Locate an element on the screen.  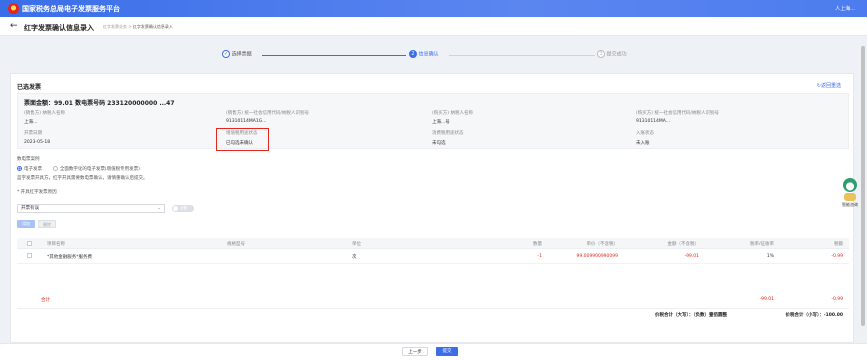
robot-body-icon is located at coordinates (850, 197).